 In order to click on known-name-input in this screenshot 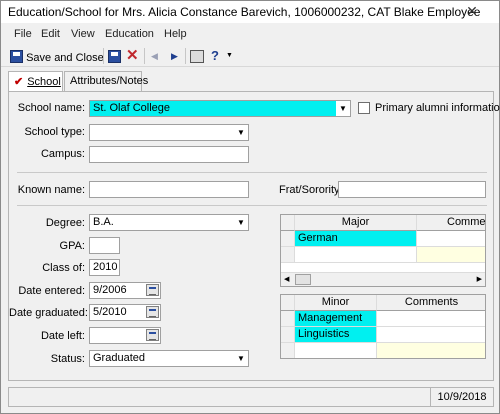, I will do `click(169, 189)`.